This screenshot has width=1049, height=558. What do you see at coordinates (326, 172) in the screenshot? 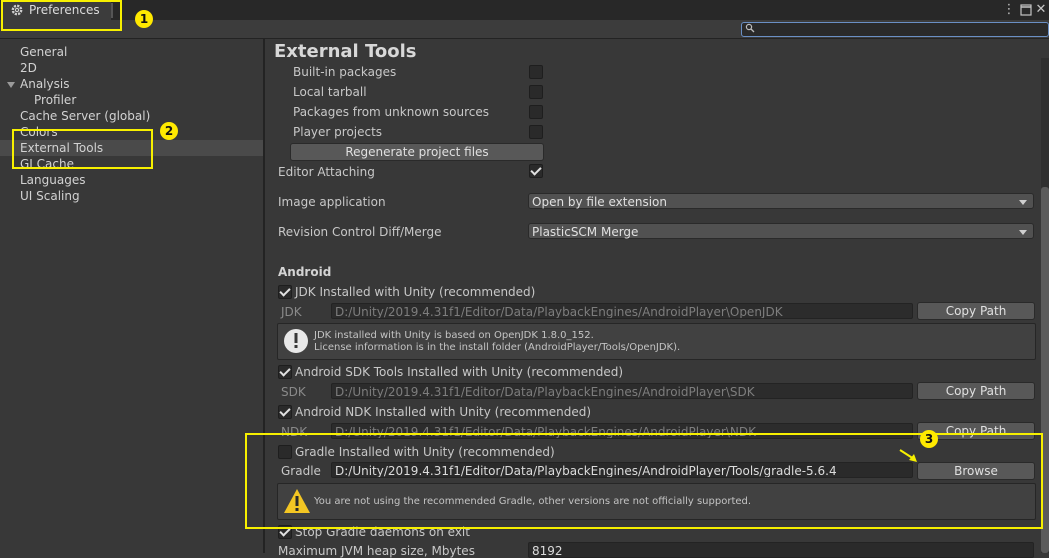
I see `editor-attaching-label: Editor Attaching` at bounding box center [326, 172].